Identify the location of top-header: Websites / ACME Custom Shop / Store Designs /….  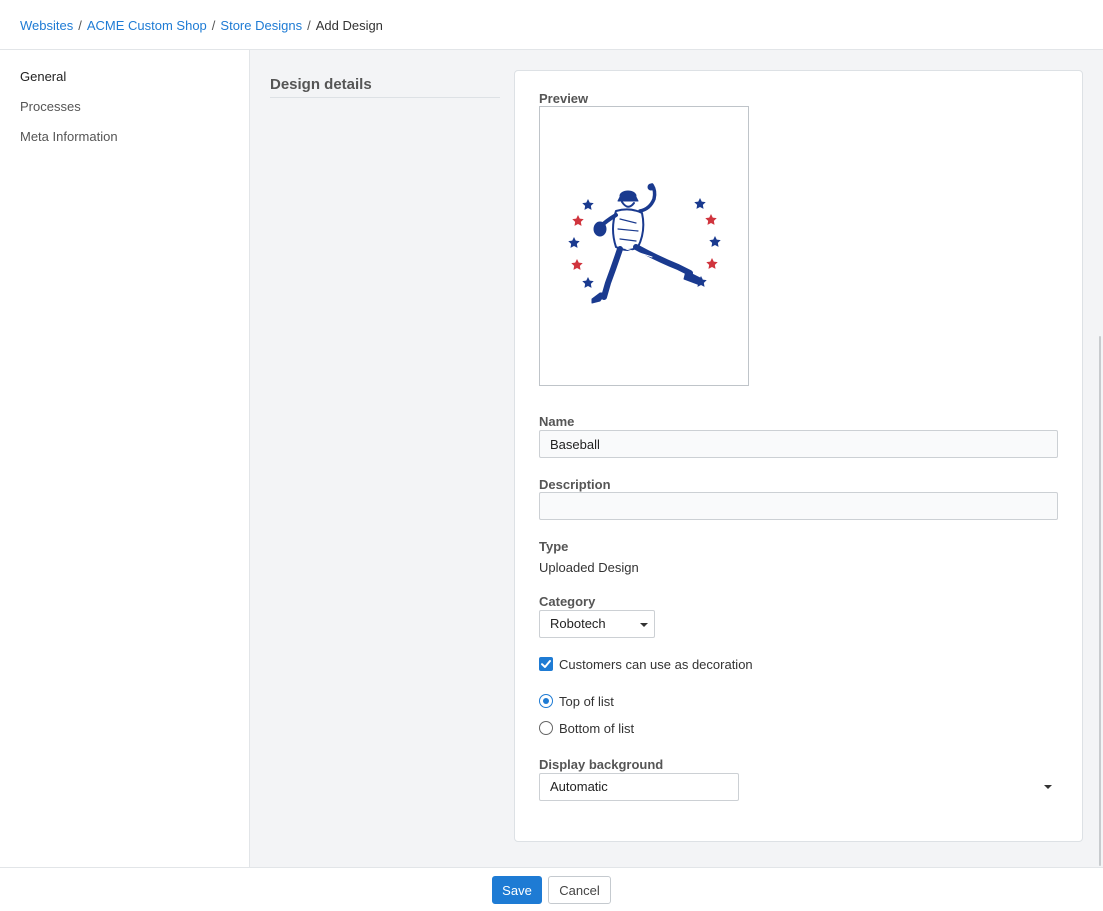
(551, 25).